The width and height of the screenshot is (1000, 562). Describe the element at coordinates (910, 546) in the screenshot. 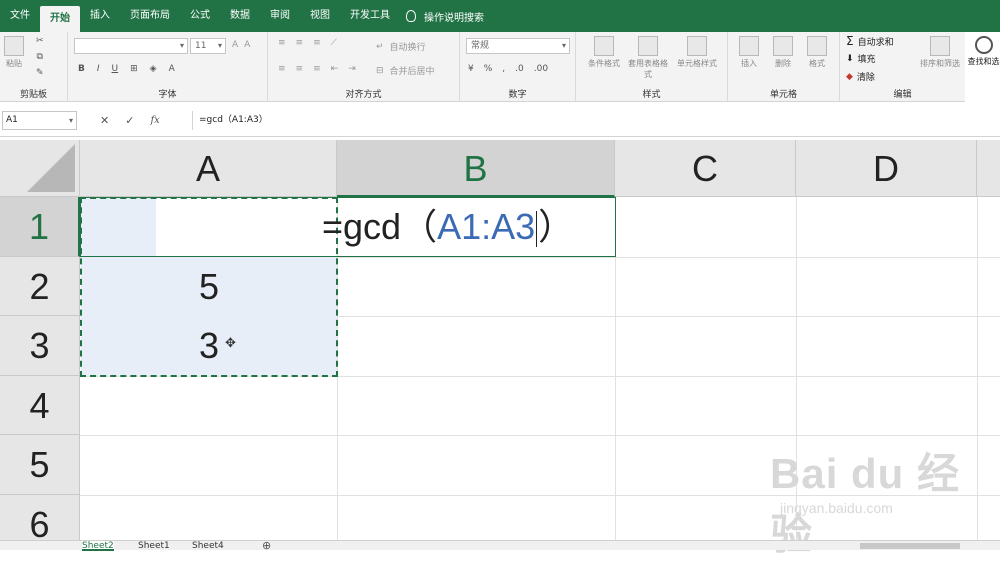

I see `horizontal-scrollbar` at that location.